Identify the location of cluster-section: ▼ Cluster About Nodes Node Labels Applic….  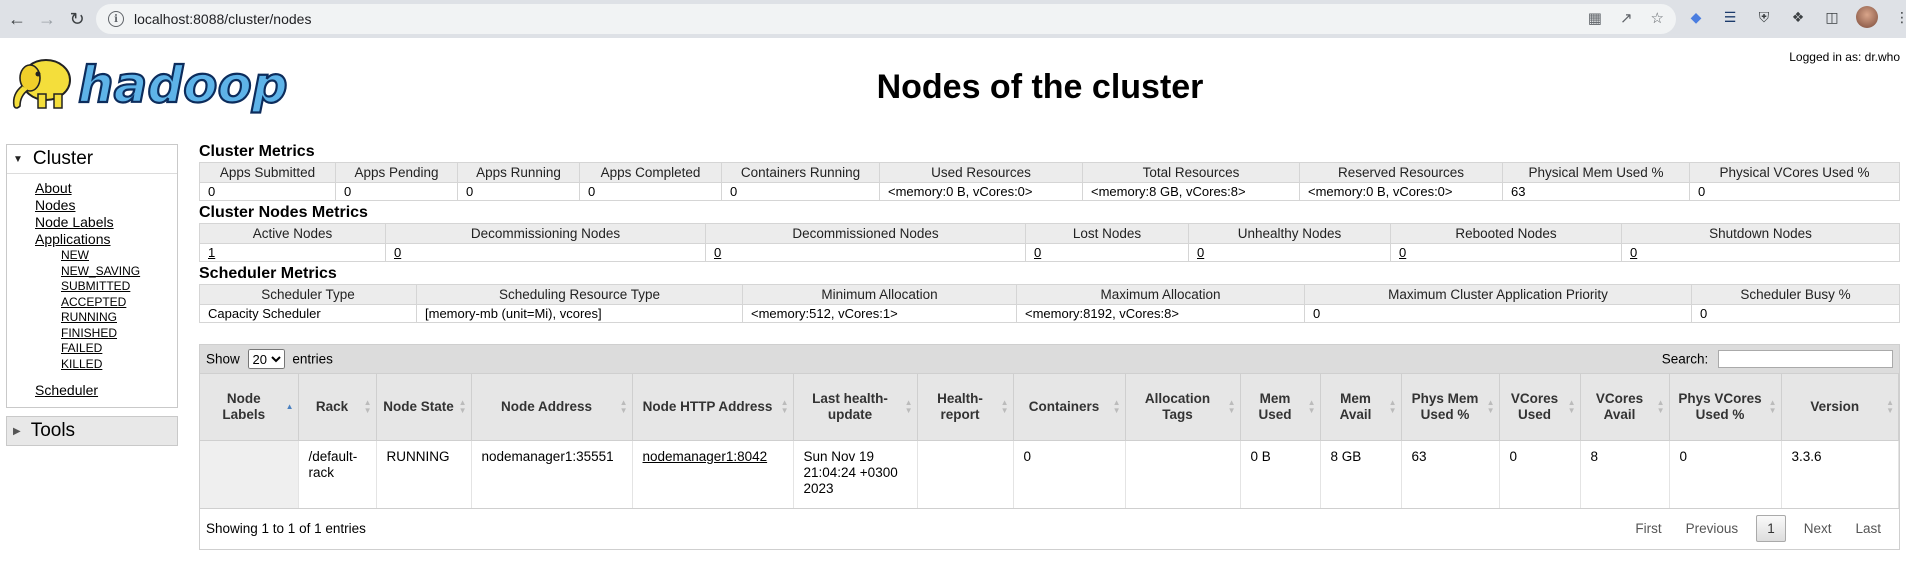
(92, 276).